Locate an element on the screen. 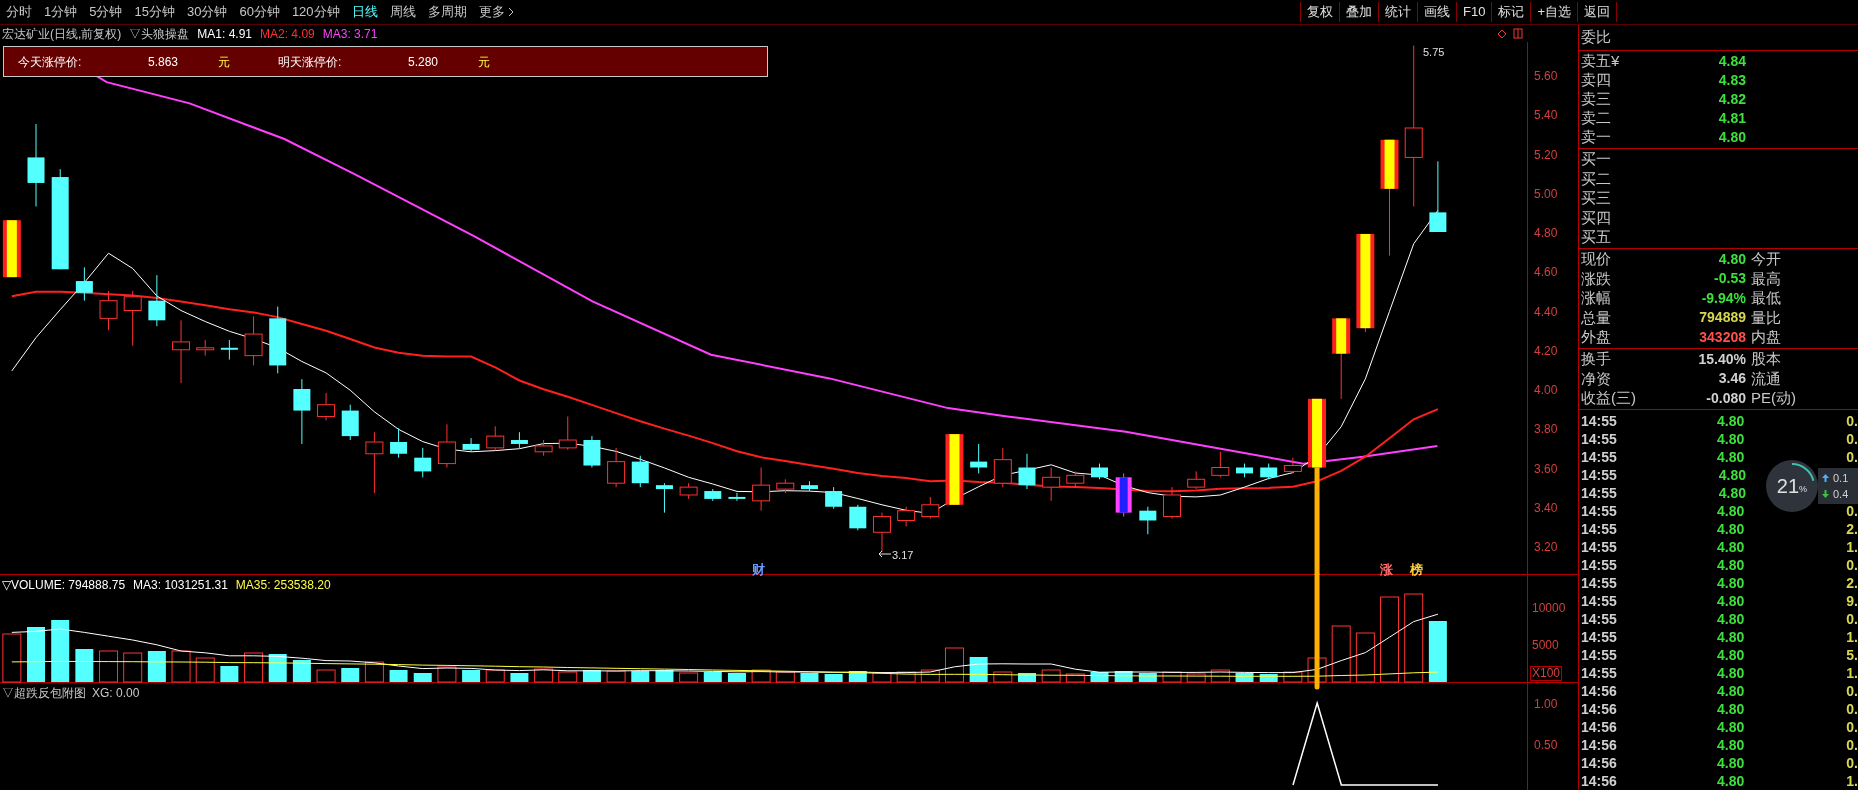 The height and width of the screenshot is (790, 1858). period-tab: 30分钟 is located at coordinates (207, 12).